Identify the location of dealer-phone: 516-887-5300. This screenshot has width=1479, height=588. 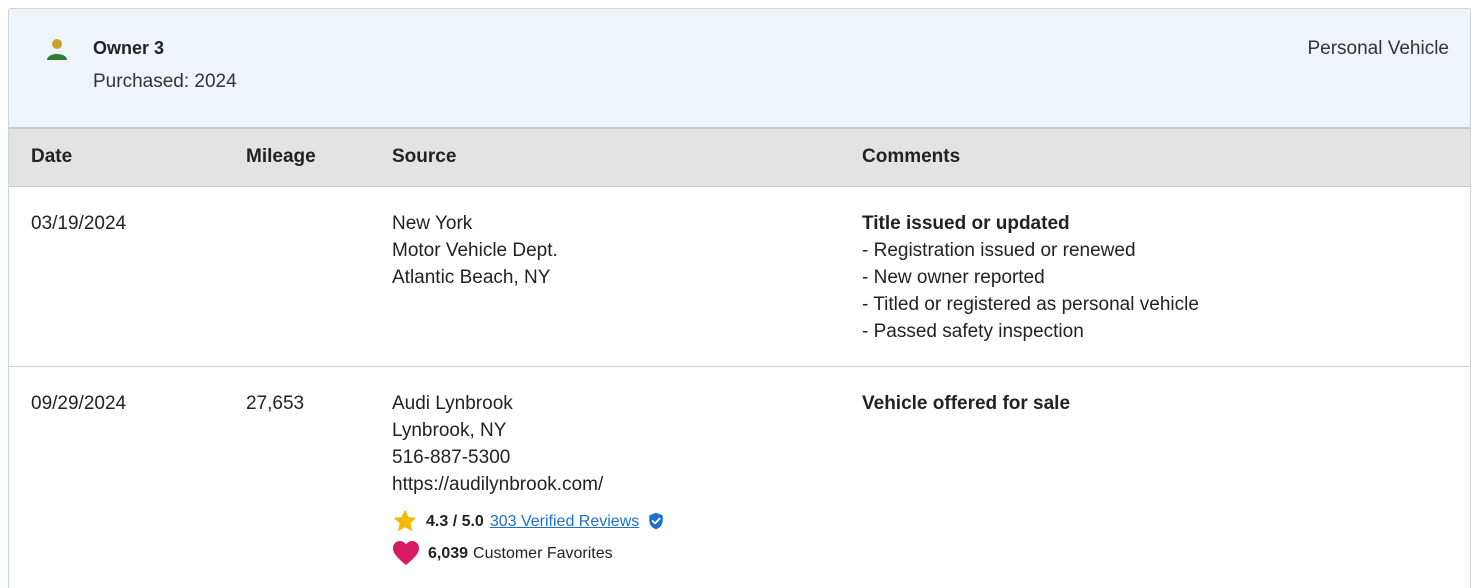
(528, 457).